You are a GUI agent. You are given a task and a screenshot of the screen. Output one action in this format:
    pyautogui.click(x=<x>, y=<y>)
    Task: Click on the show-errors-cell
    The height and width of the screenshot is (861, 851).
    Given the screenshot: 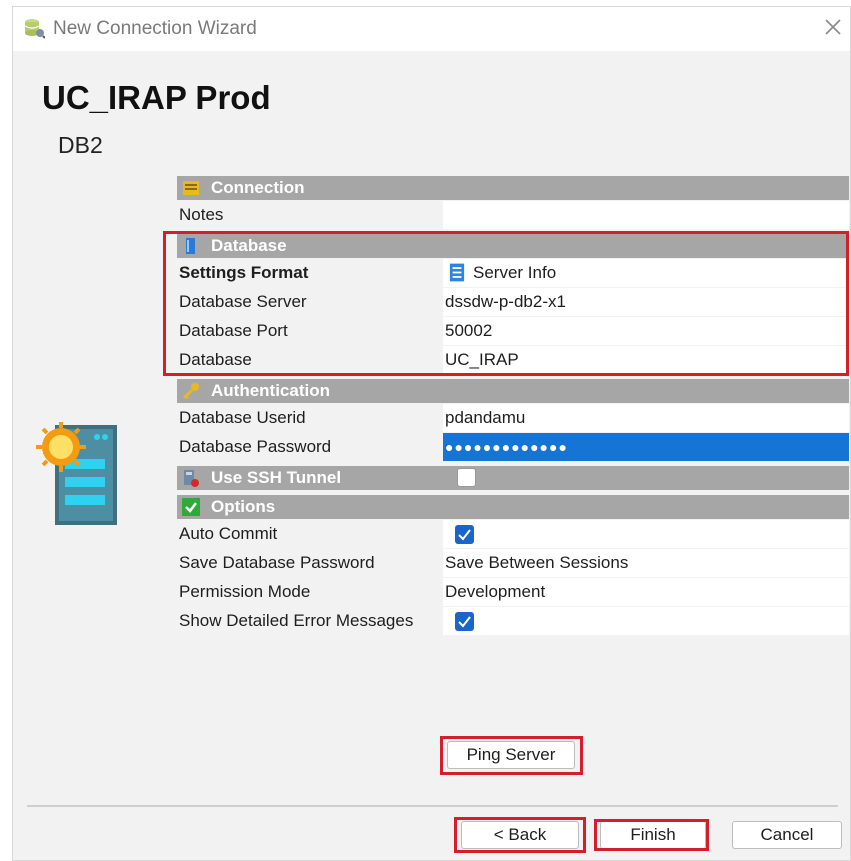 What is the action you would take?
    pyautogui.click(x=646, y=621)
    